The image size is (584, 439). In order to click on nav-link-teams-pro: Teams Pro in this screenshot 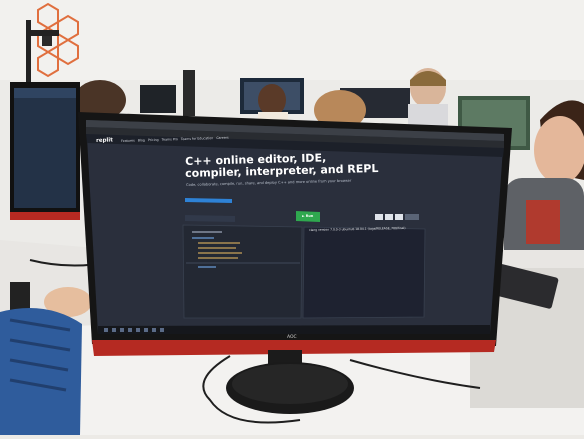, I will do `click(170, 139)`.